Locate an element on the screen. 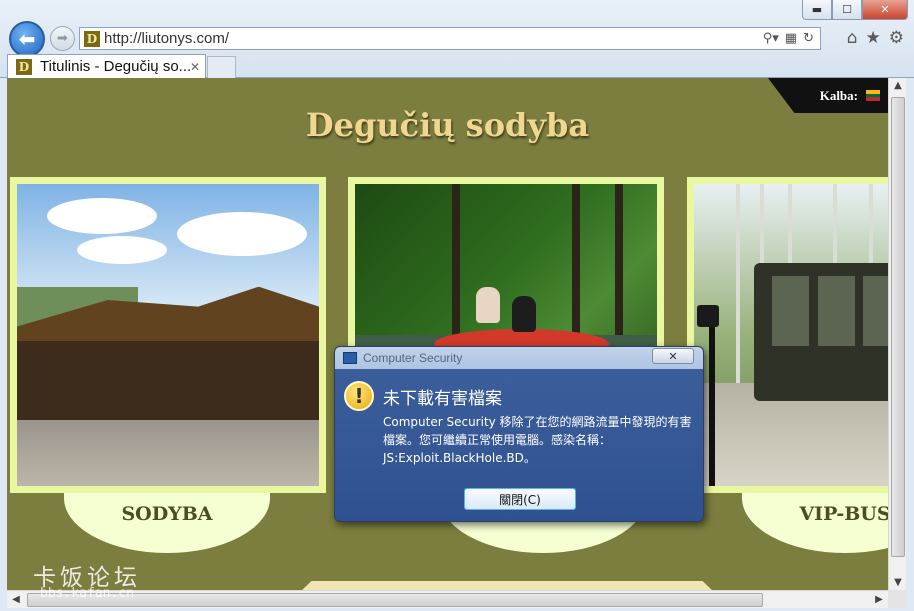  scroll-down-icon: ▼ is located at coordinates (898, 582).